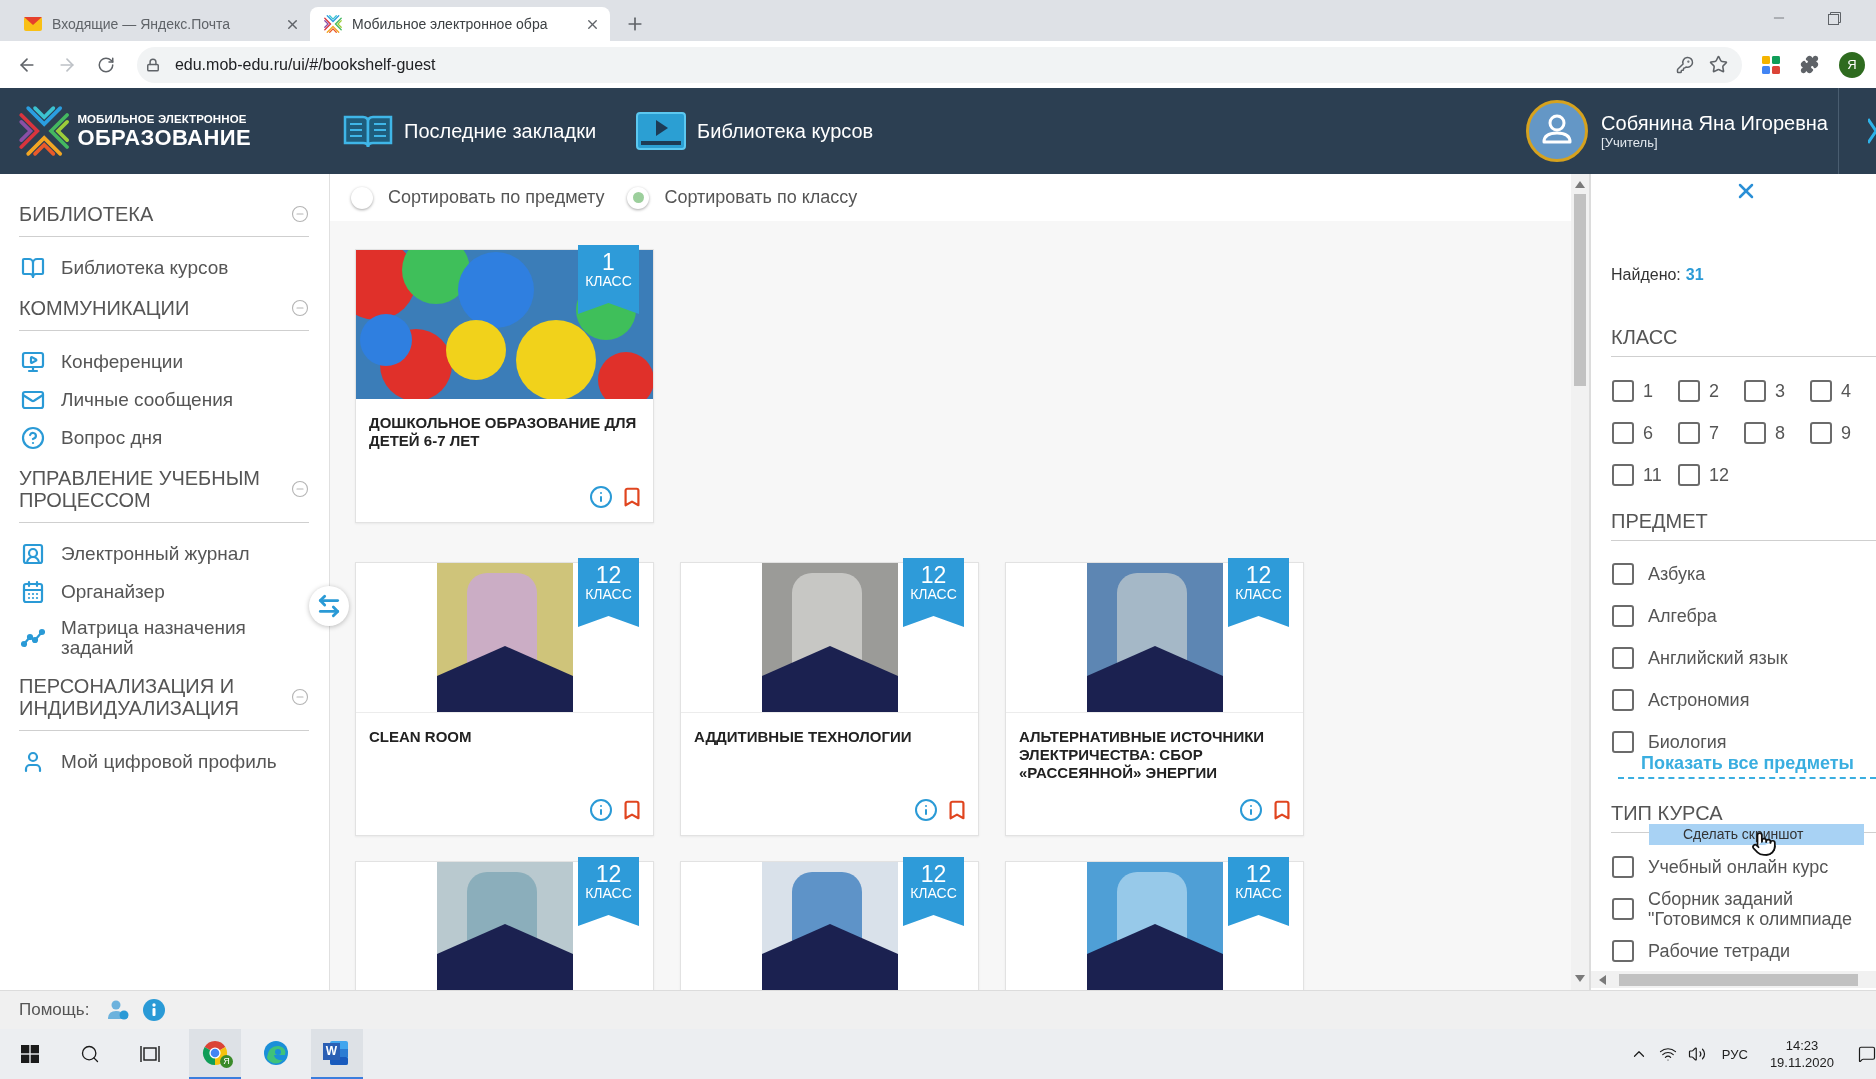 This screenshot has width=1876, height=1079. I want to click on sidebar-item: Электронный журнал, so click(164, 554).